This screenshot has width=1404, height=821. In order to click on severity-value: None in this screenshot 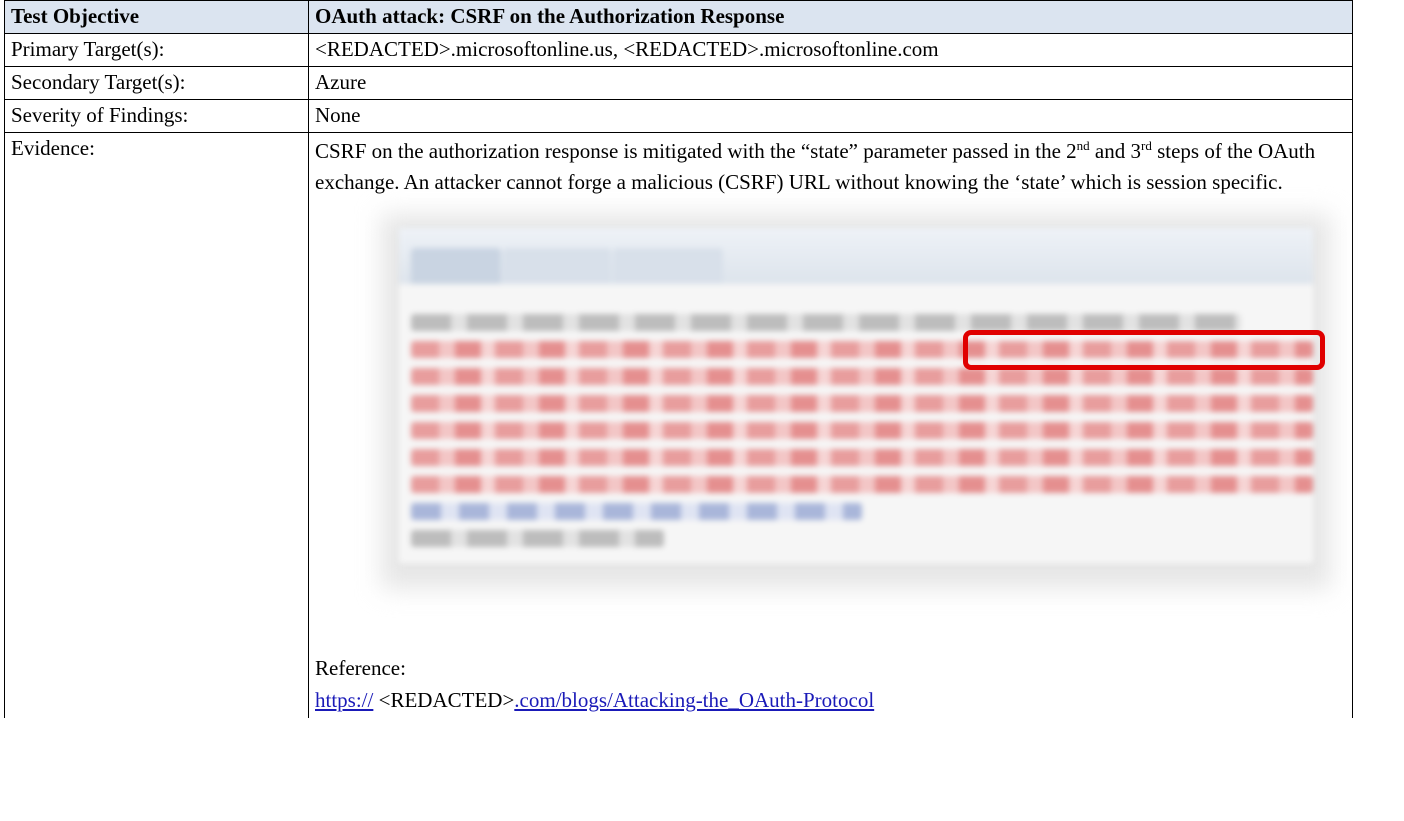, I will do `click(830, 116)`.